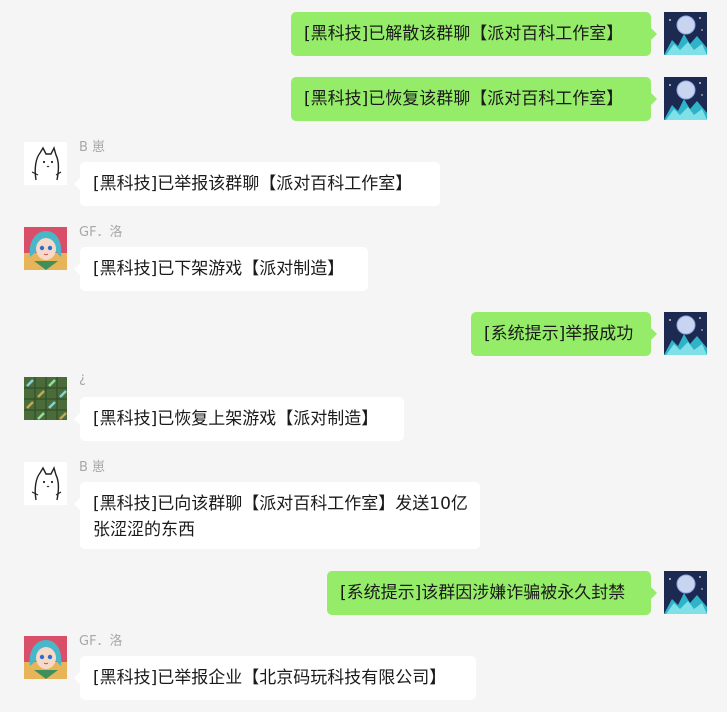 The width and height of the screenshot is (727, 712). What do you see at coordinates (45, 398) in the screenshot?
I see `pixel-grid-avatar` at bounding box center [45, 398].